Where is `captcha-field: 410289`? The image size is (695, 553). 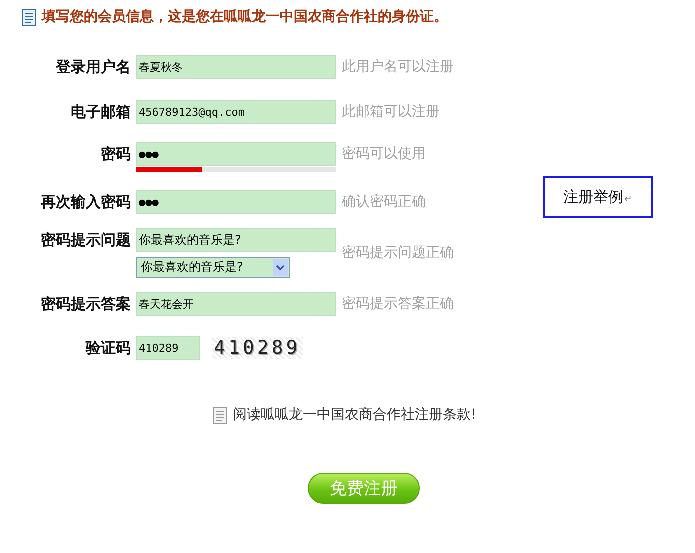
captcha-field: 410289 is located at coordinates (168, 348).